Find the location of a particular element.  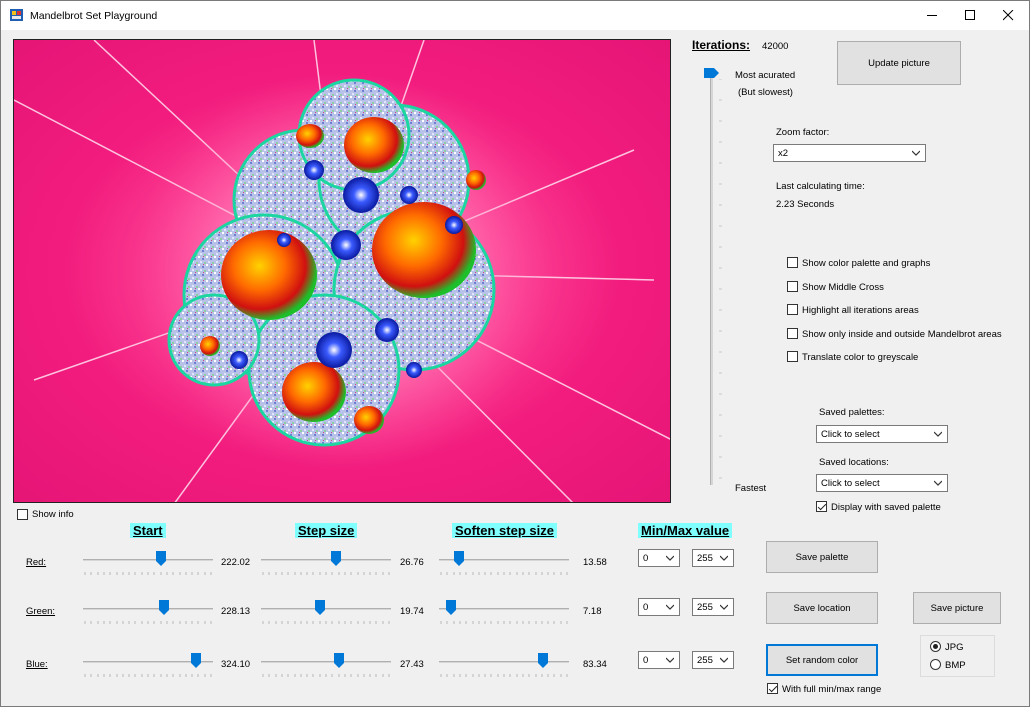

close-icon is located at coordinates (1008, 15).